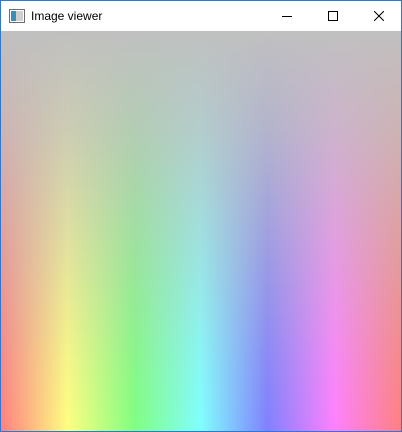 The width and height of the screenshot is (402, 432). Describe the element at coordinates (201, 16) in the screenshot. I see `titlebar: Image viewer` at that location.